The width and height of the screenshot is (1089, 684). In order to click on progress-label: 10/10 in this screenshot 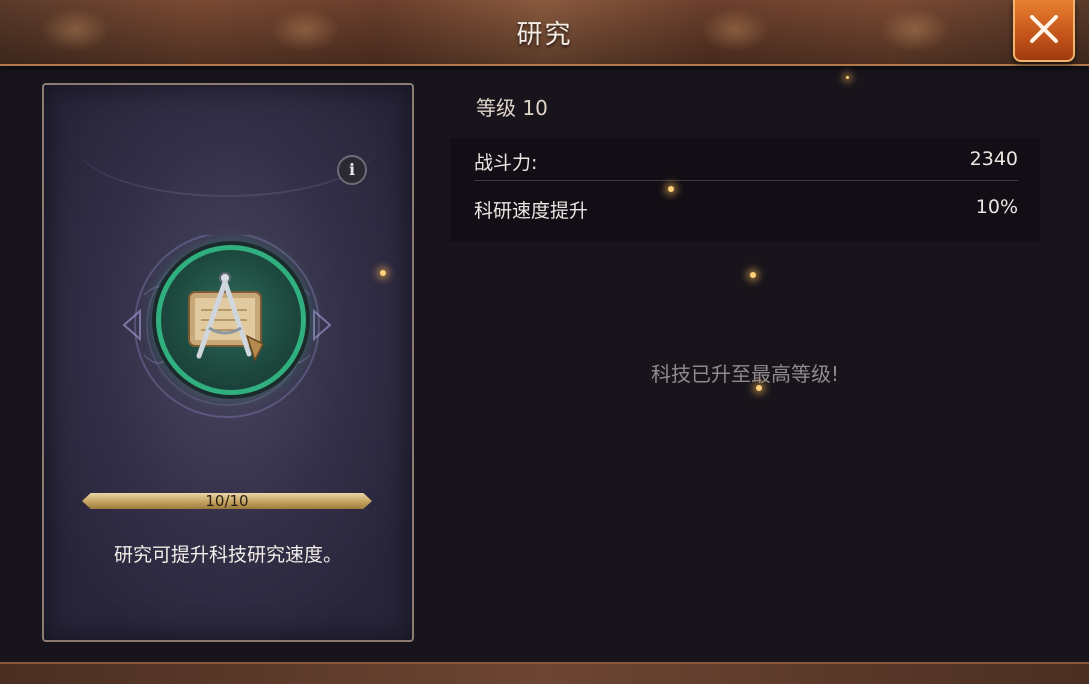, I will do `click(227, 501)`.